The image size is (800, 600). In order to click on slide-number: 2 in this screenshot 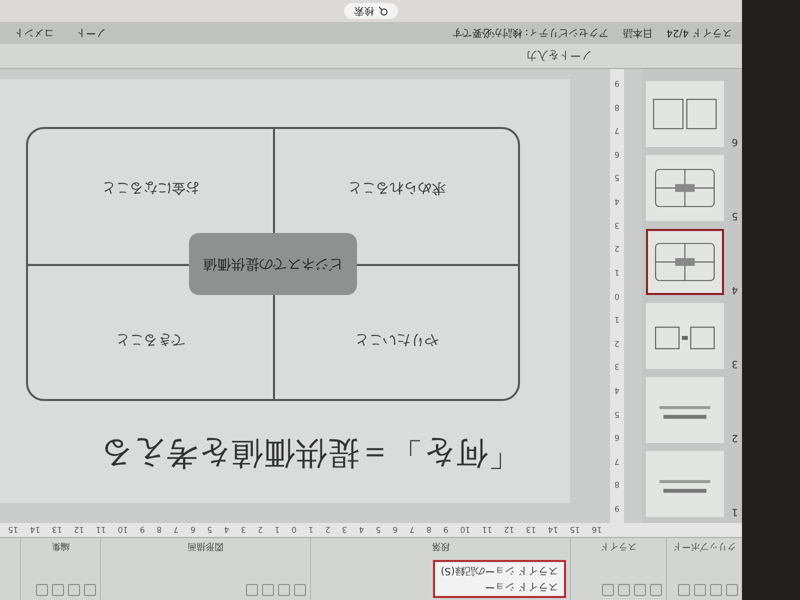, I will do `click(734, 437)`.